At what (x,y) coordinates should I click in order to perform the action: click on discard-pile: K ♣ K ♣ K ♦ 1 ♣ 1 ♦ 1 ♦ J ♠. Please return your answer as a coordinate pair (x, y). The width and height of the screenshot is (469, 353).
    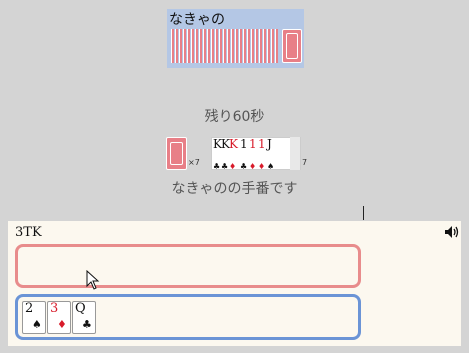
    Looking at the image, I should click on (256, 154).